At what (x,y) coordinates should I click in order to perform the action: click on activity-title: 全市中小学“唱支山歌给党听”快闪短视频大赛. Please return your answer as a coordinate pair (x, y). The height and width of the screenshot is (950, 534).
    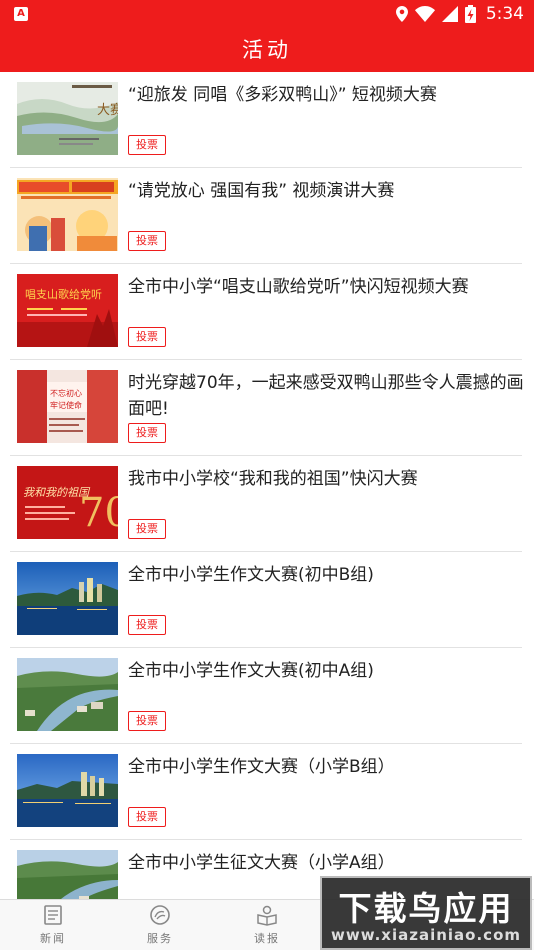
    Looking at the image, I should click on (326, 287).